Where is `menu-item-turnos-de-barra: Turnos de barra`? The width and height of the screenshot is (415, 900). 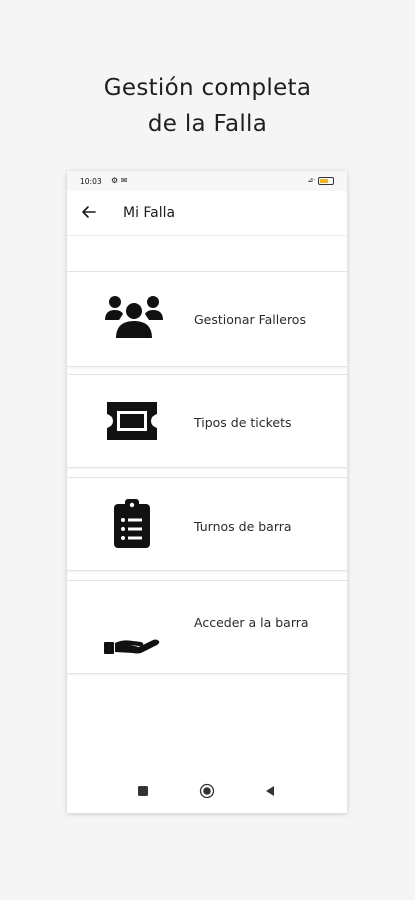 menu-item-turnos-de-barra: Turnos de barra is located at coordinates (207, 524).